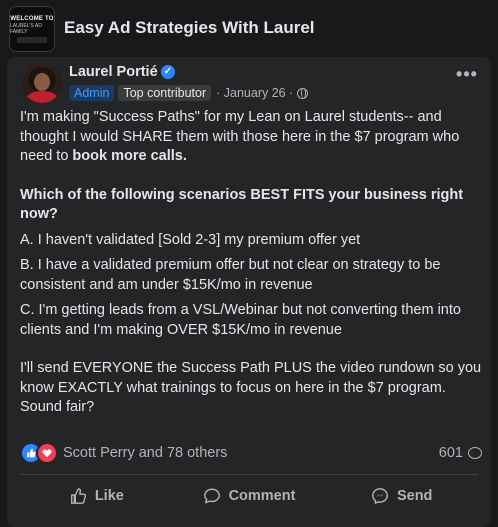 The image size is (498, 527). Describe the element at coordinates (250, 453) in the screenshot. I see `reactions-summary: Scott Perry and 78 others` at that location.